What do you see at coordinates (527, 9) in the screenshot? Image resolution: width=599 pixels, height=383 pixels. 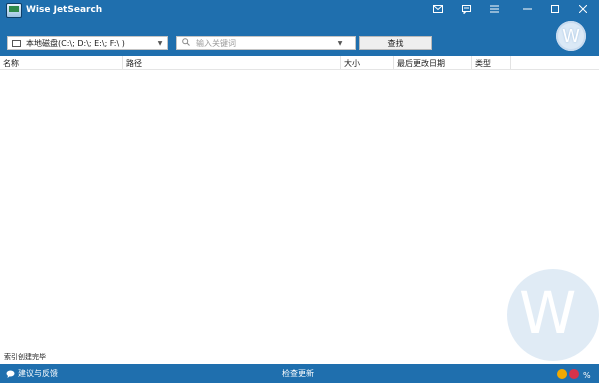 I see `minimize-icon` at bounding box center [527, 9].